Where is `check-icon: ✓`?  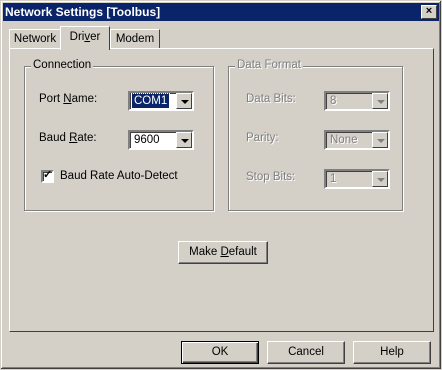 check-icon: ✓ is located at coordinates (48, 175).